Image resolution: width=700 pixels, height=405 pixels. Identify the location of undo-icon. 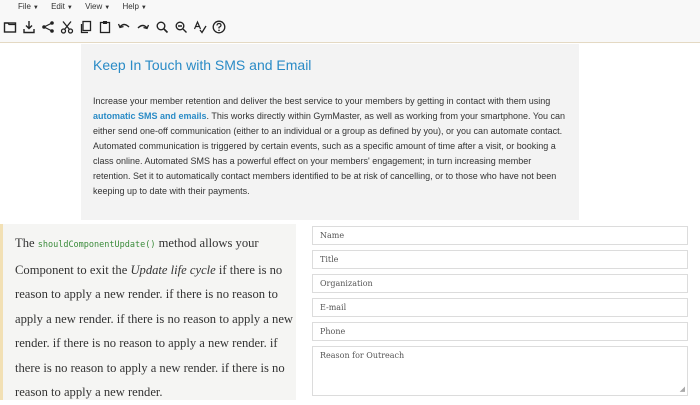
(124, 27).